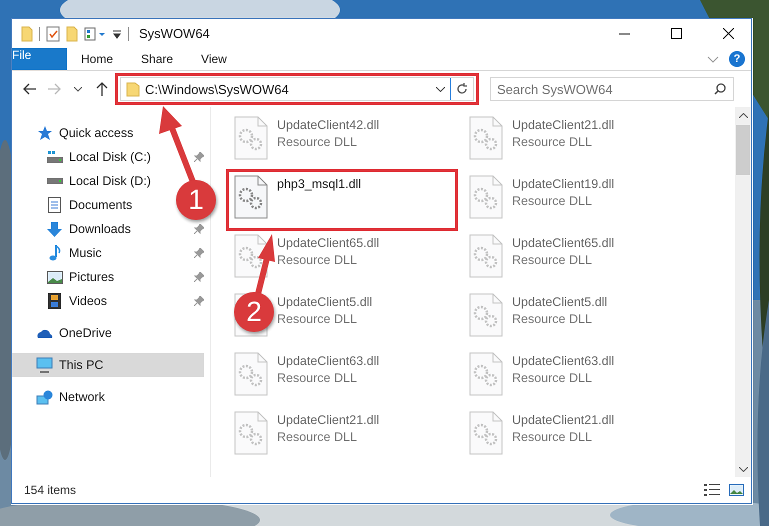 The height and width of the screenshot is (526, 769). I want to click on film-icon, so click(54, 301).